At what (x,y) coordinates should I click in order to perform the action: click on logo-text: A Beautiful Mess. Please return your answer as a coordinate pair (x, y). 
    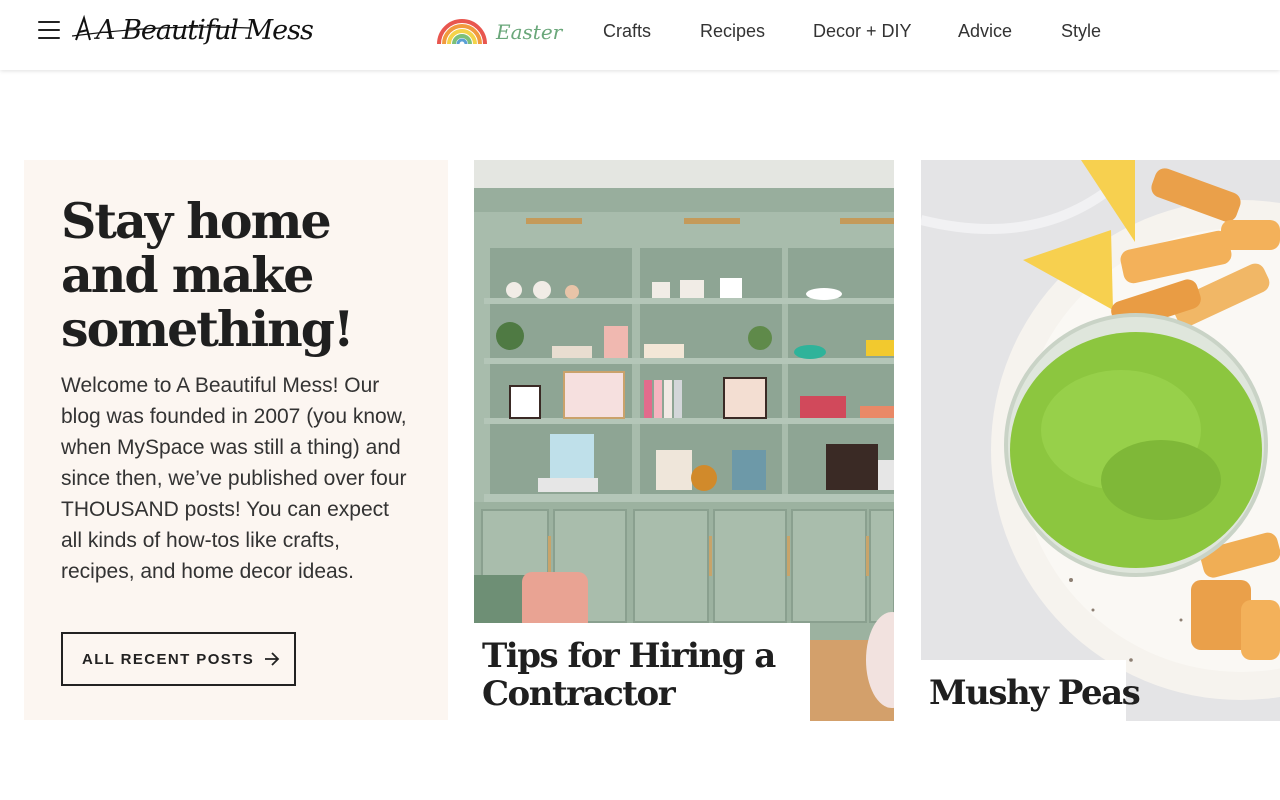
    Looking at the image, I should click on (205, 30).